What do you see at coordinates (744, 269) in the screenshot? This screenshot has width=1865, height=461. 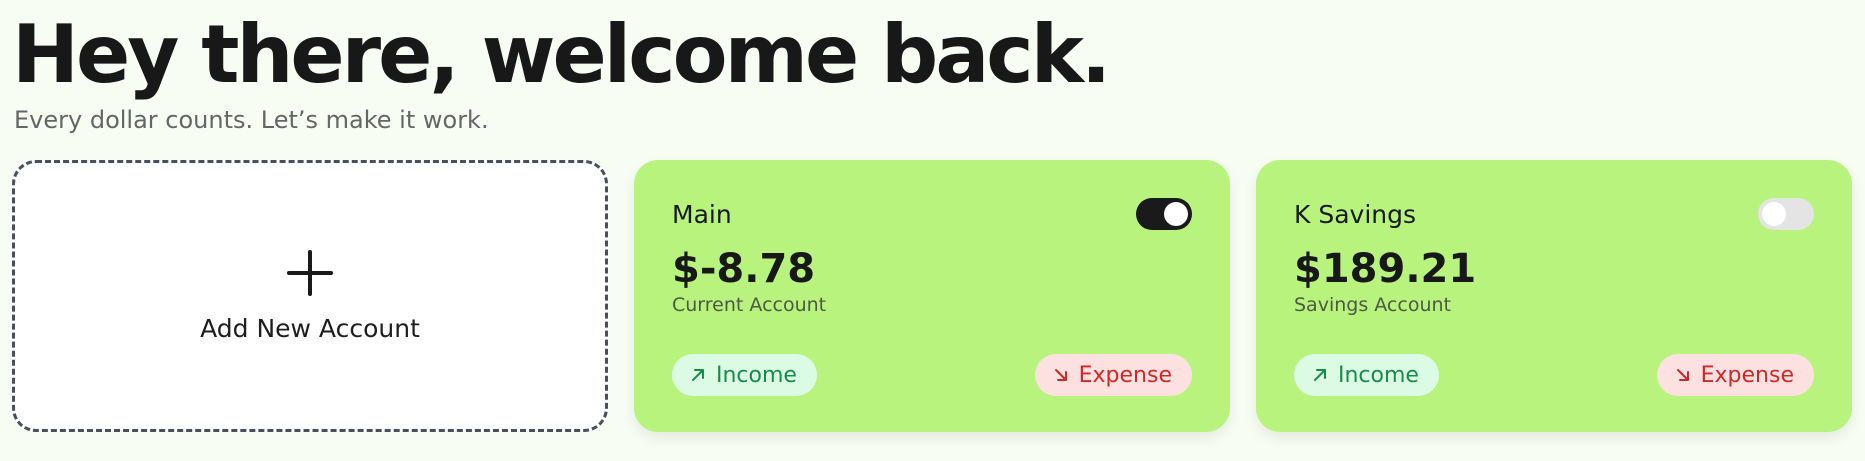 I see `account-balance: $-8.78` at bounding box center [744, 269].